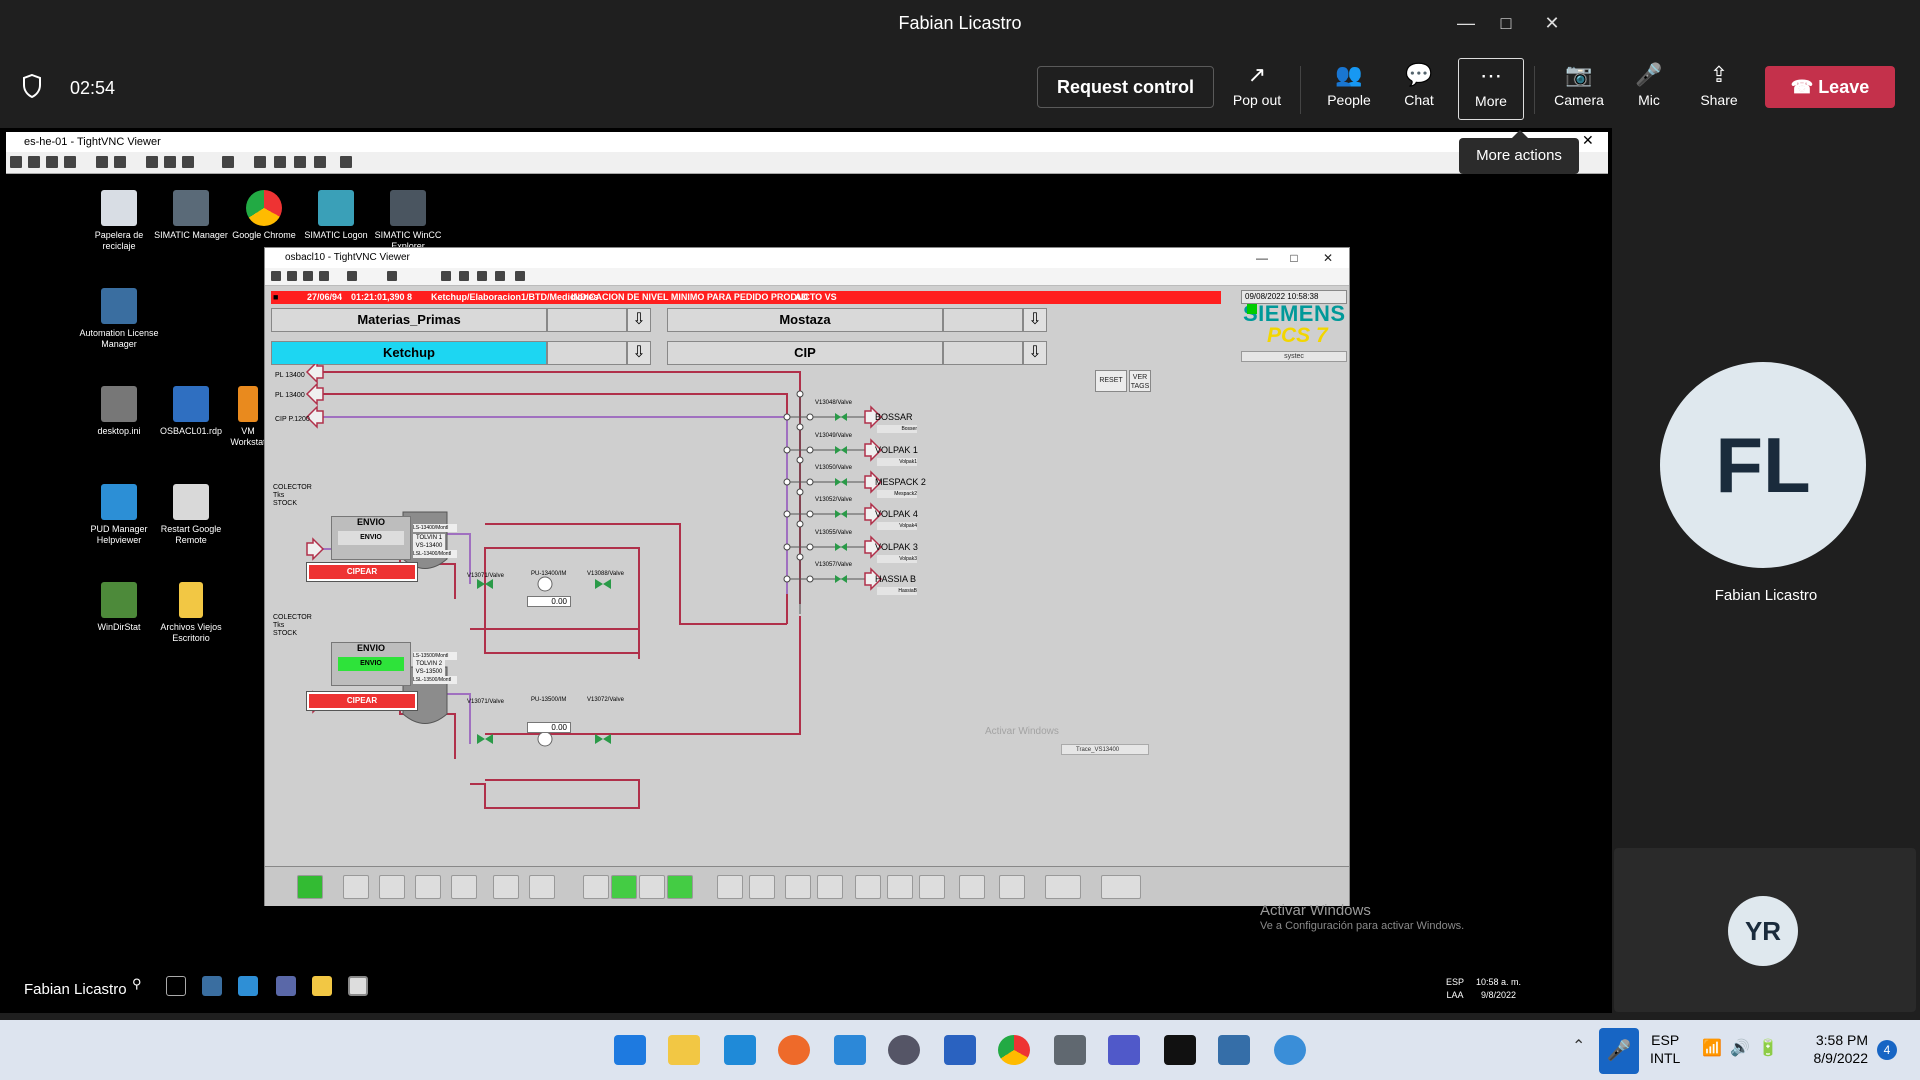 The image size is (1920, 1080). What do you see at coordinates (260, 162) in the screenshot?
I see `zoom-in-icon` at bounding box center [260, 162].